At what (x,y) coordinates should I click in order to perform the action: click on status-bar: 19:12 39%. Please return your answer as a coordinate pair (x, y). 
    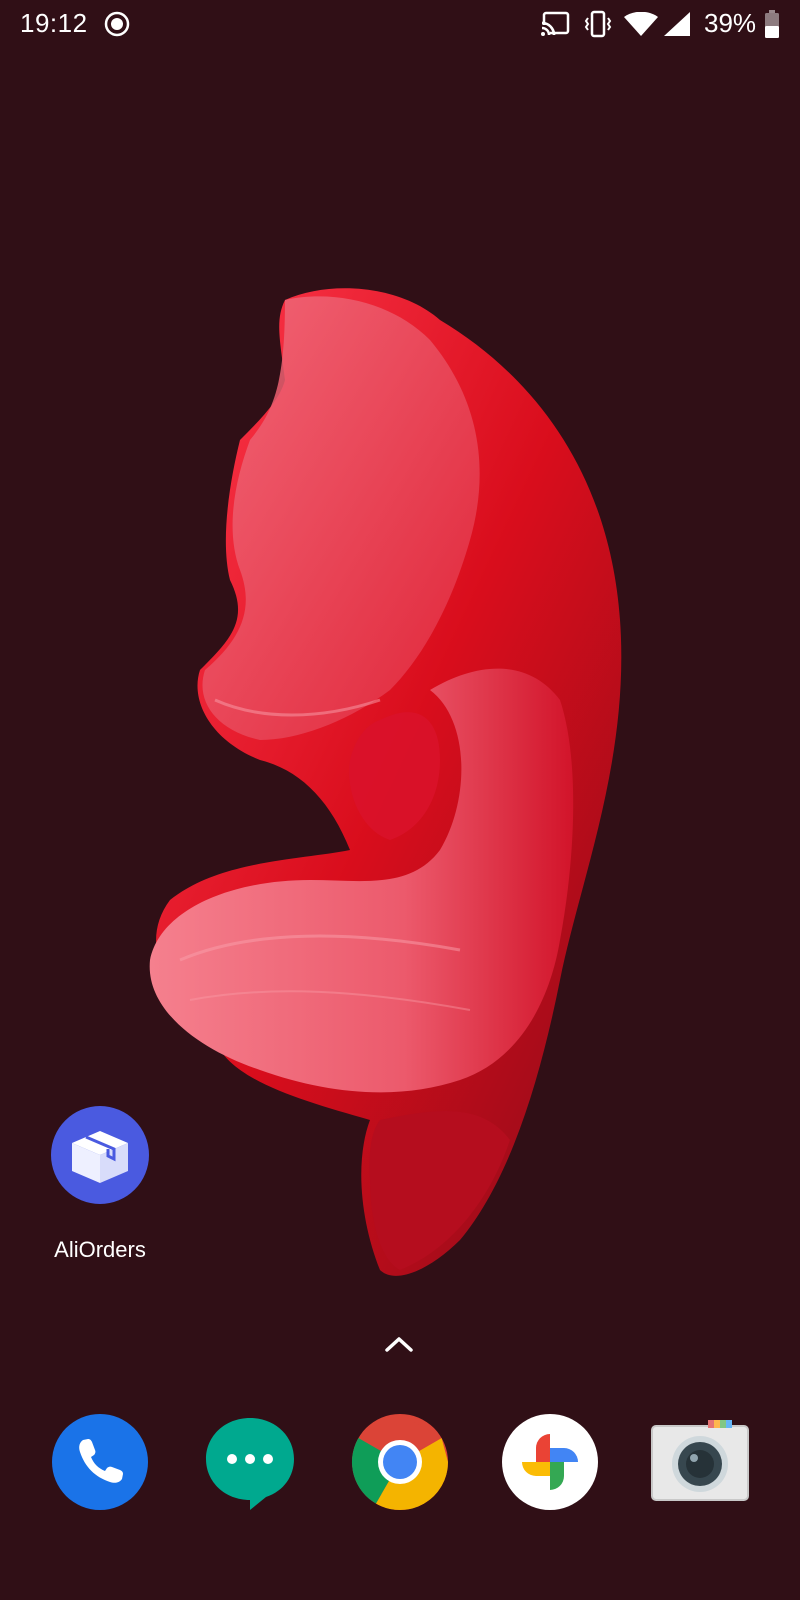
    Looking at the image, I should click on (400, 24).